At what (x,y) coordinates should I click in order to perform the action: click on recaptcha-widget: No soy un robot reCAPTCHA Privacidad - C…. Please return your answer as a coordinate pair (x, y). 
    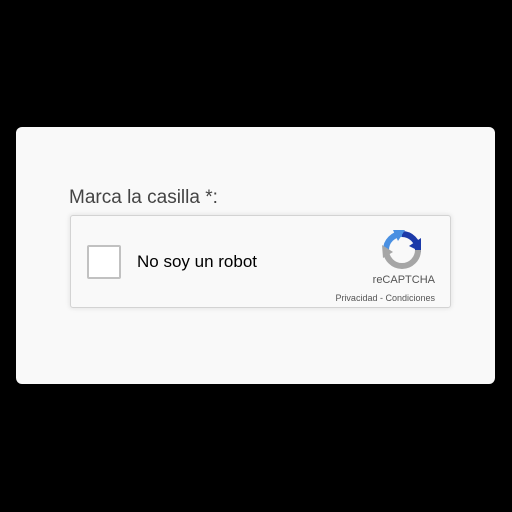
    Looking at the image, I should click on (260, 261).